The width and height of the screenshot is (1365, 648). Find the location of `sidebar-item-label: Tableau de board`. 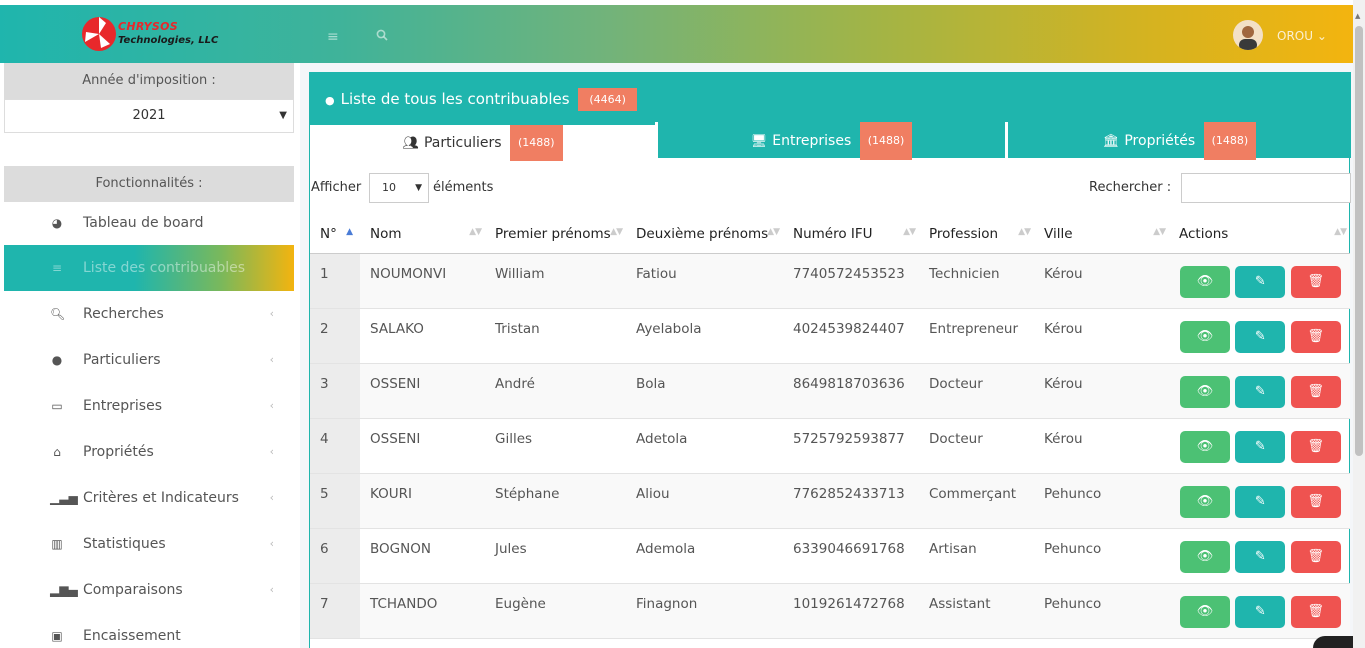

sidebar-item-label: Tableau de board is located at coordinates (143, 223).